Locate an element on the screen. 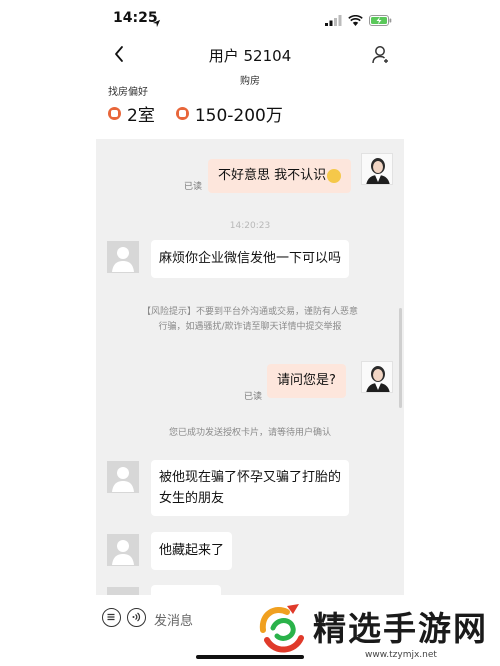 The width and height of the screenshot is (500, 666). menu-list-button is located at coordinates (111, 617).